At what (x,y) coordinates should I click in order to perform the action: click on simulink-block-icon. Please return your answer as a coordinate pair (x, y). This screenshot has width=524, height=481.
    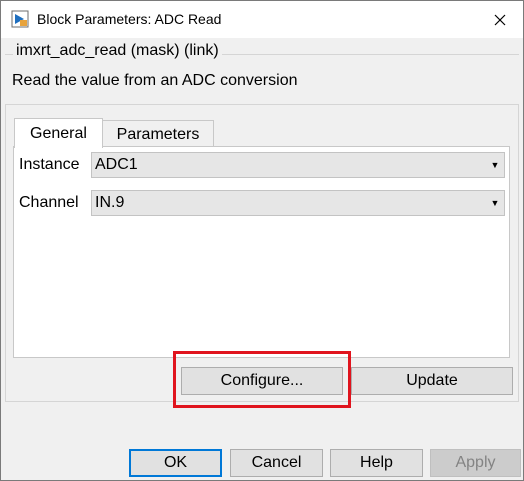
    Looking at the image, I should click on (20, 19).